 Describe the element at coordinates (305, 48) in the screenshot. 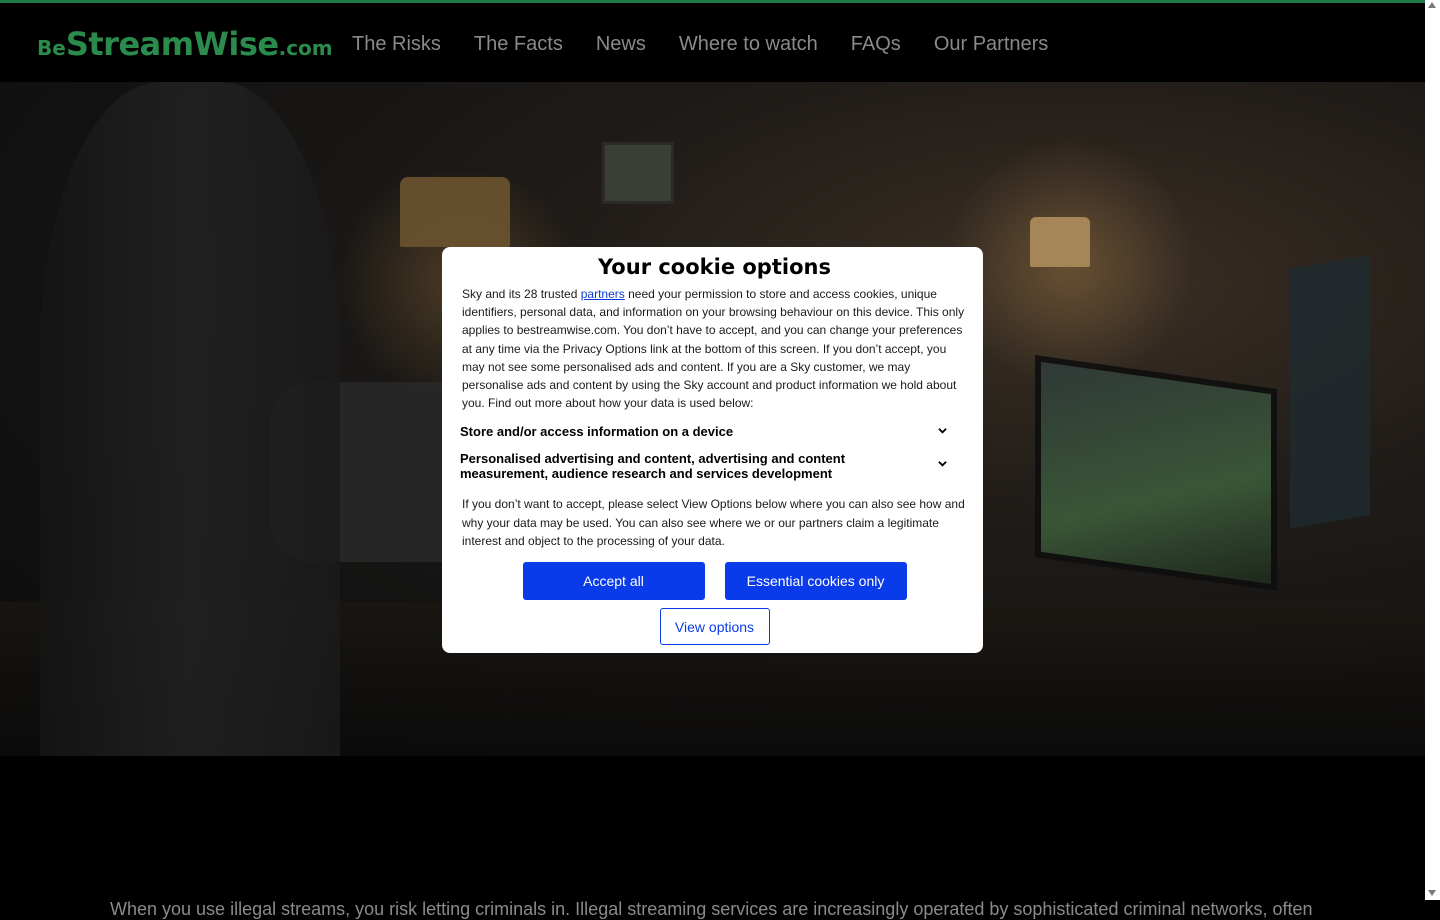

I see `logo-com: .com` at that location.